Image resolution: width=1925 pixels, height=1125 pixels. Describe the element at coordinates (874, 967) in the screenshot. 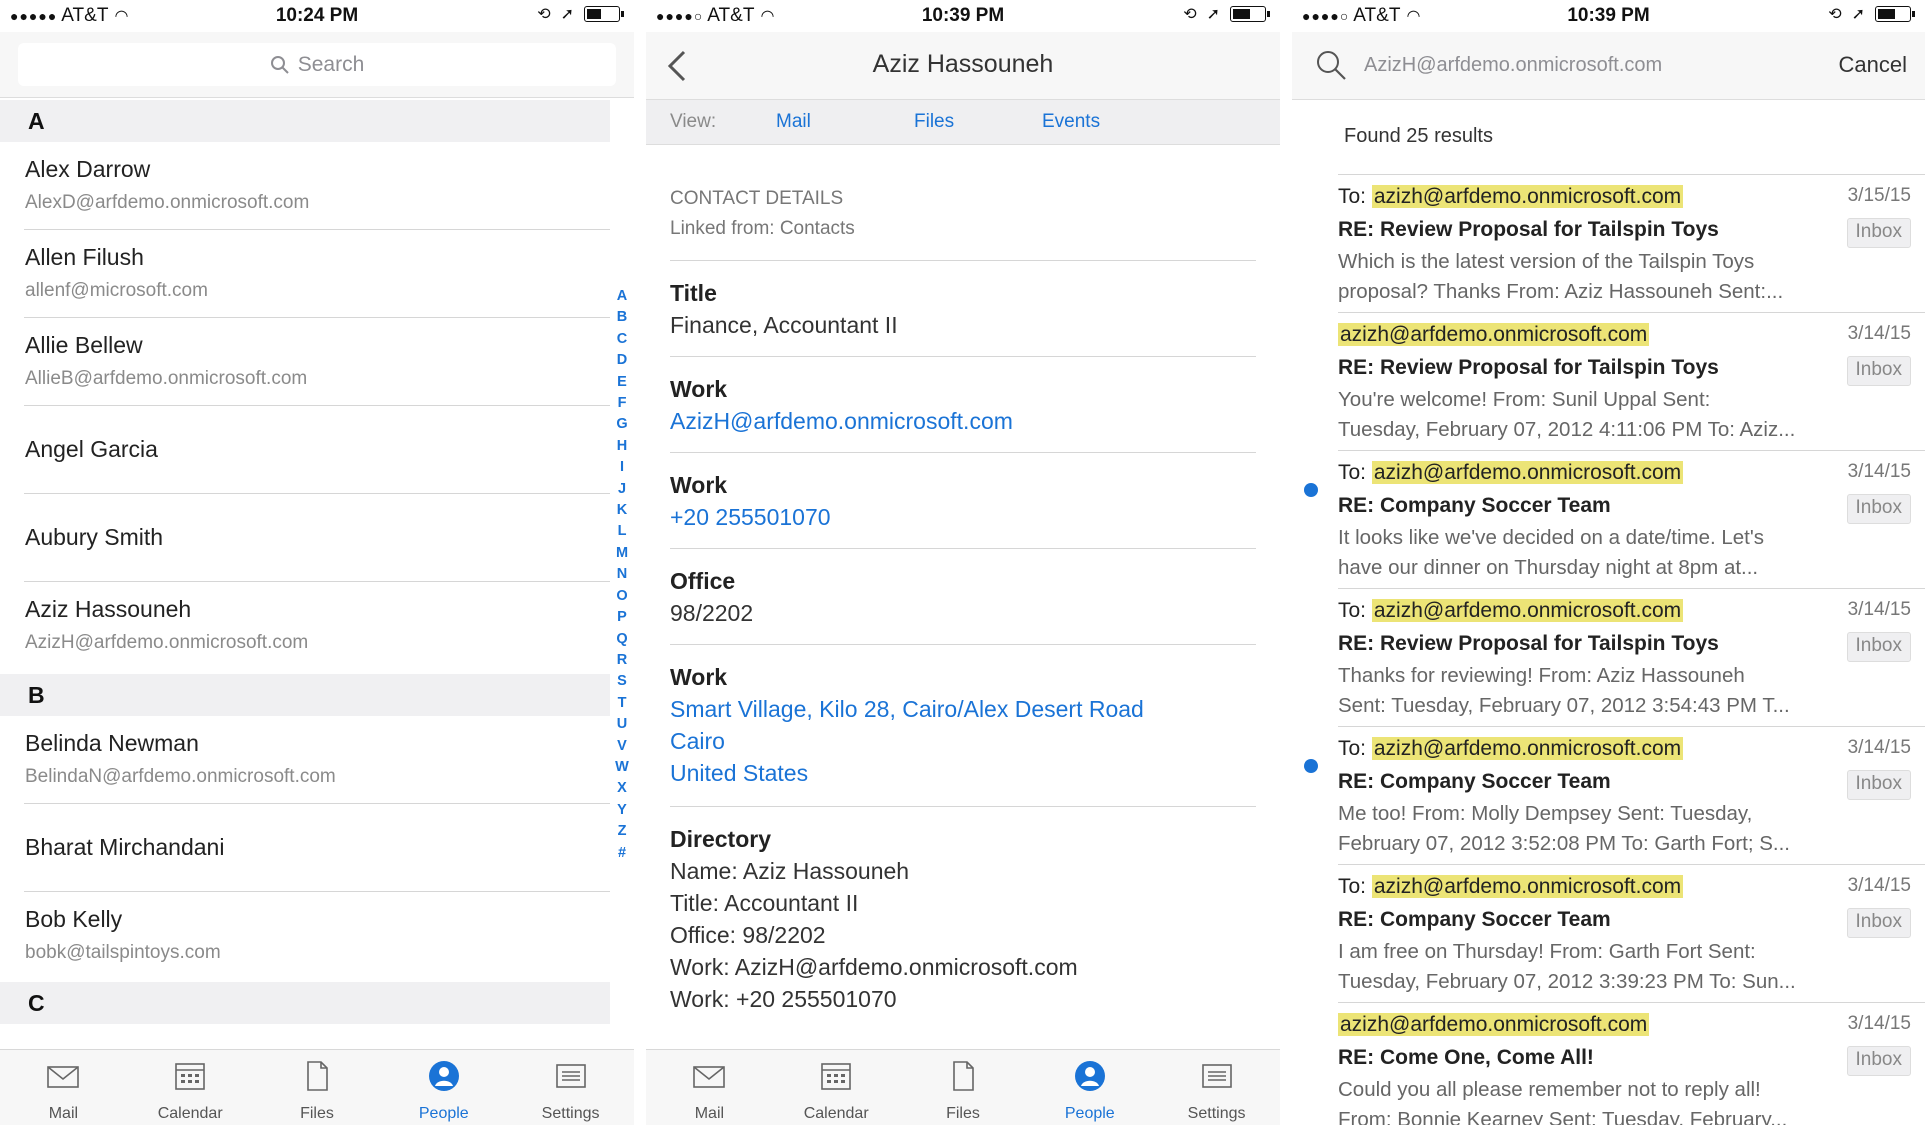

I see `directory-line: Work: AzizH@arfdemo.onmicrosoft.com` at that location.